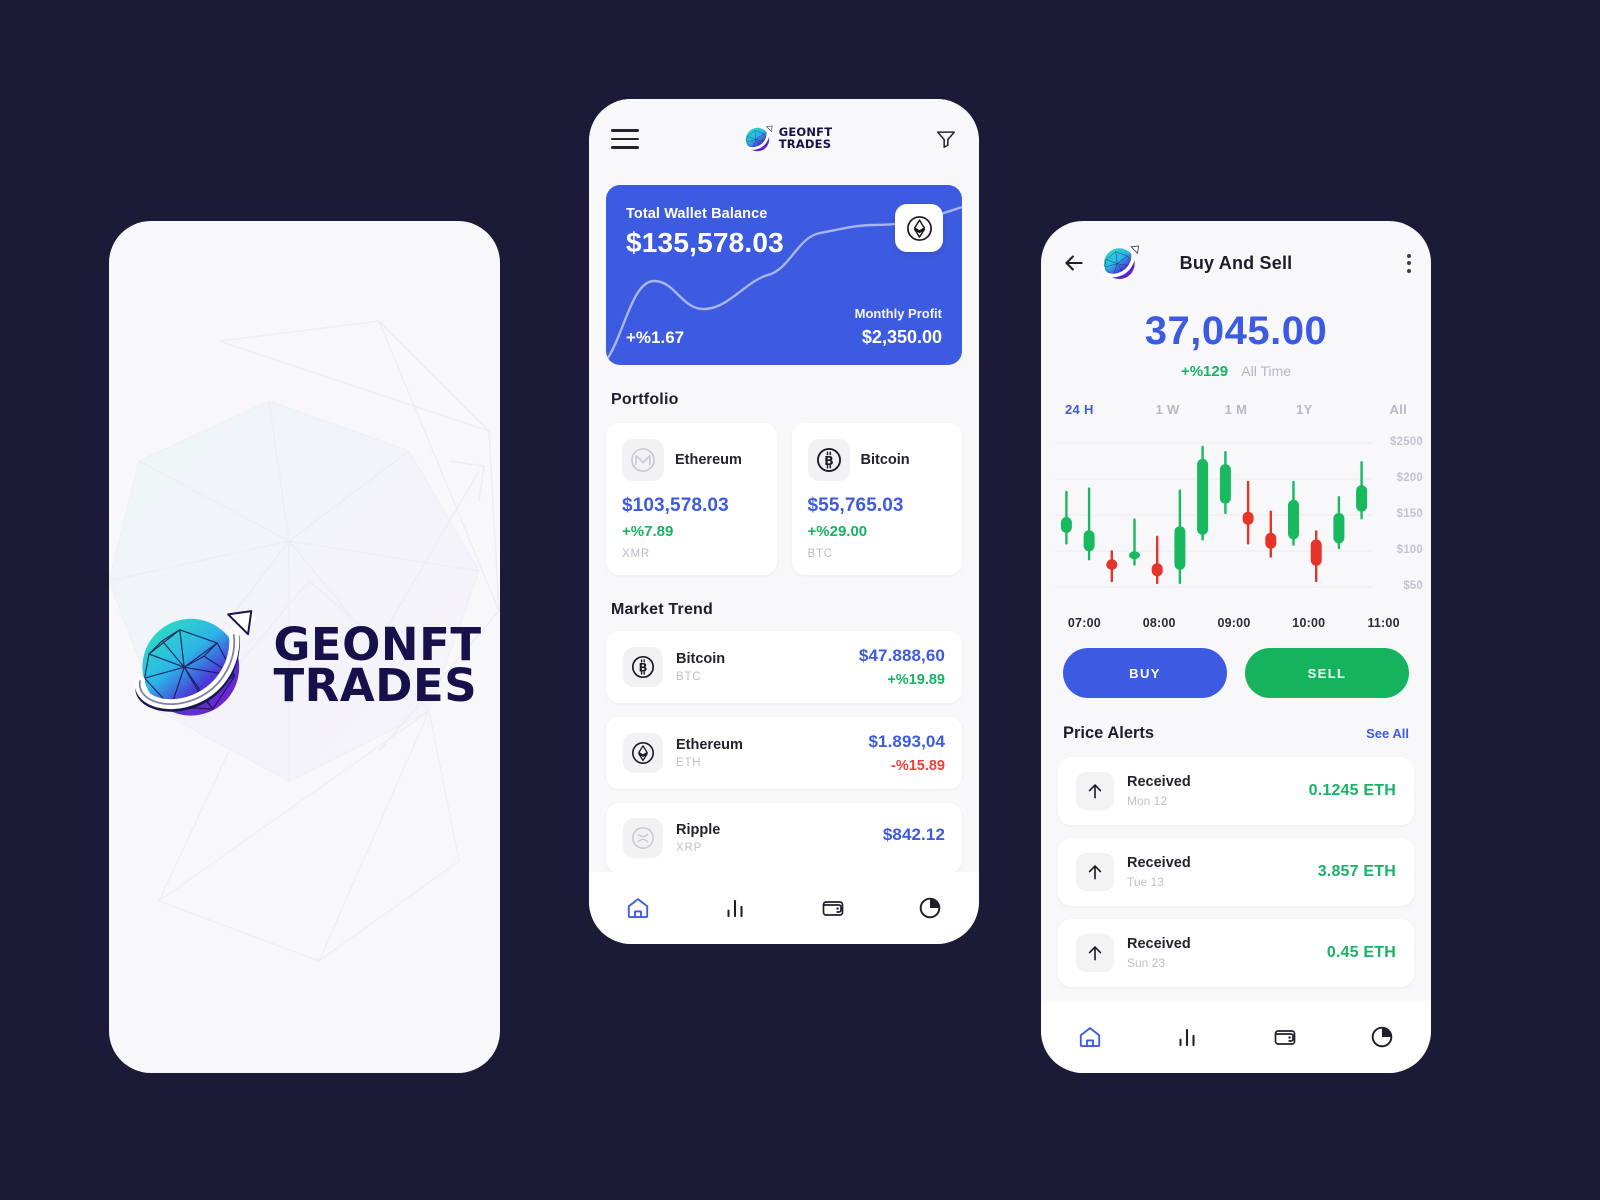 The width and height of the screenshot is (1600, 1200). I want to click on alert-row: Received Tue 13 3.857 ETH, so click(1236, 872).